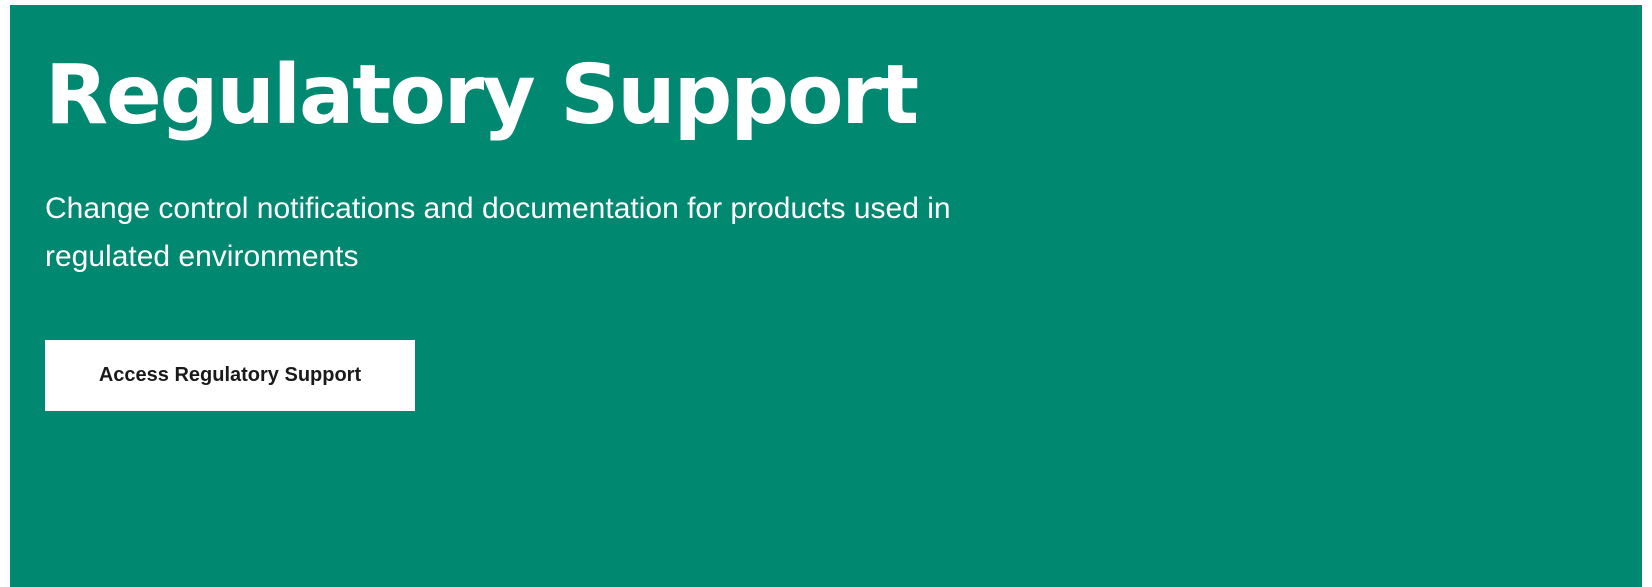 This screenshot has width=1652, height=587. What do you see at coordinates (482, 95) in the screenshot?
I see `hero-title: Regulatory Support` at bounding box center [482, 95].